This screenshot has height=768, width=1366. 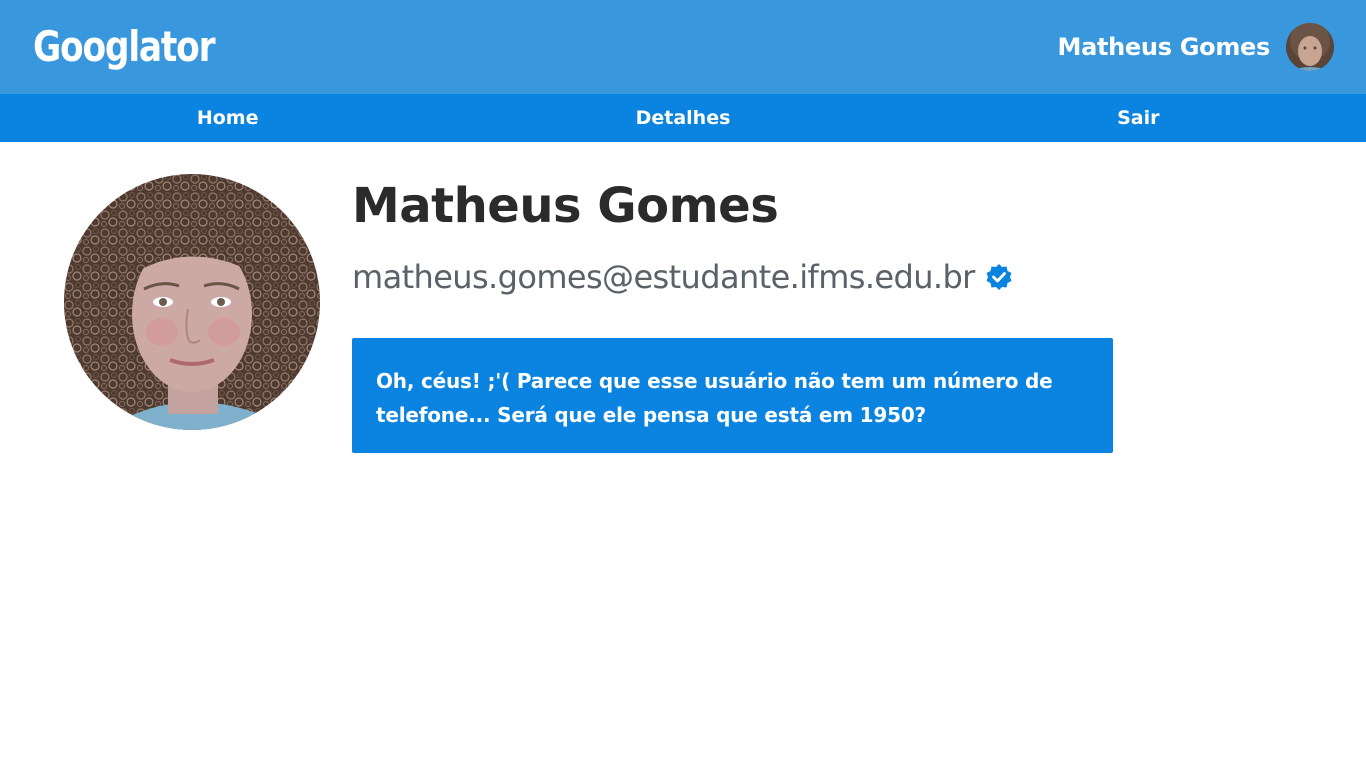 I want to click on nav-item-detalhes: Detalhes, so click(x=682, y=118).